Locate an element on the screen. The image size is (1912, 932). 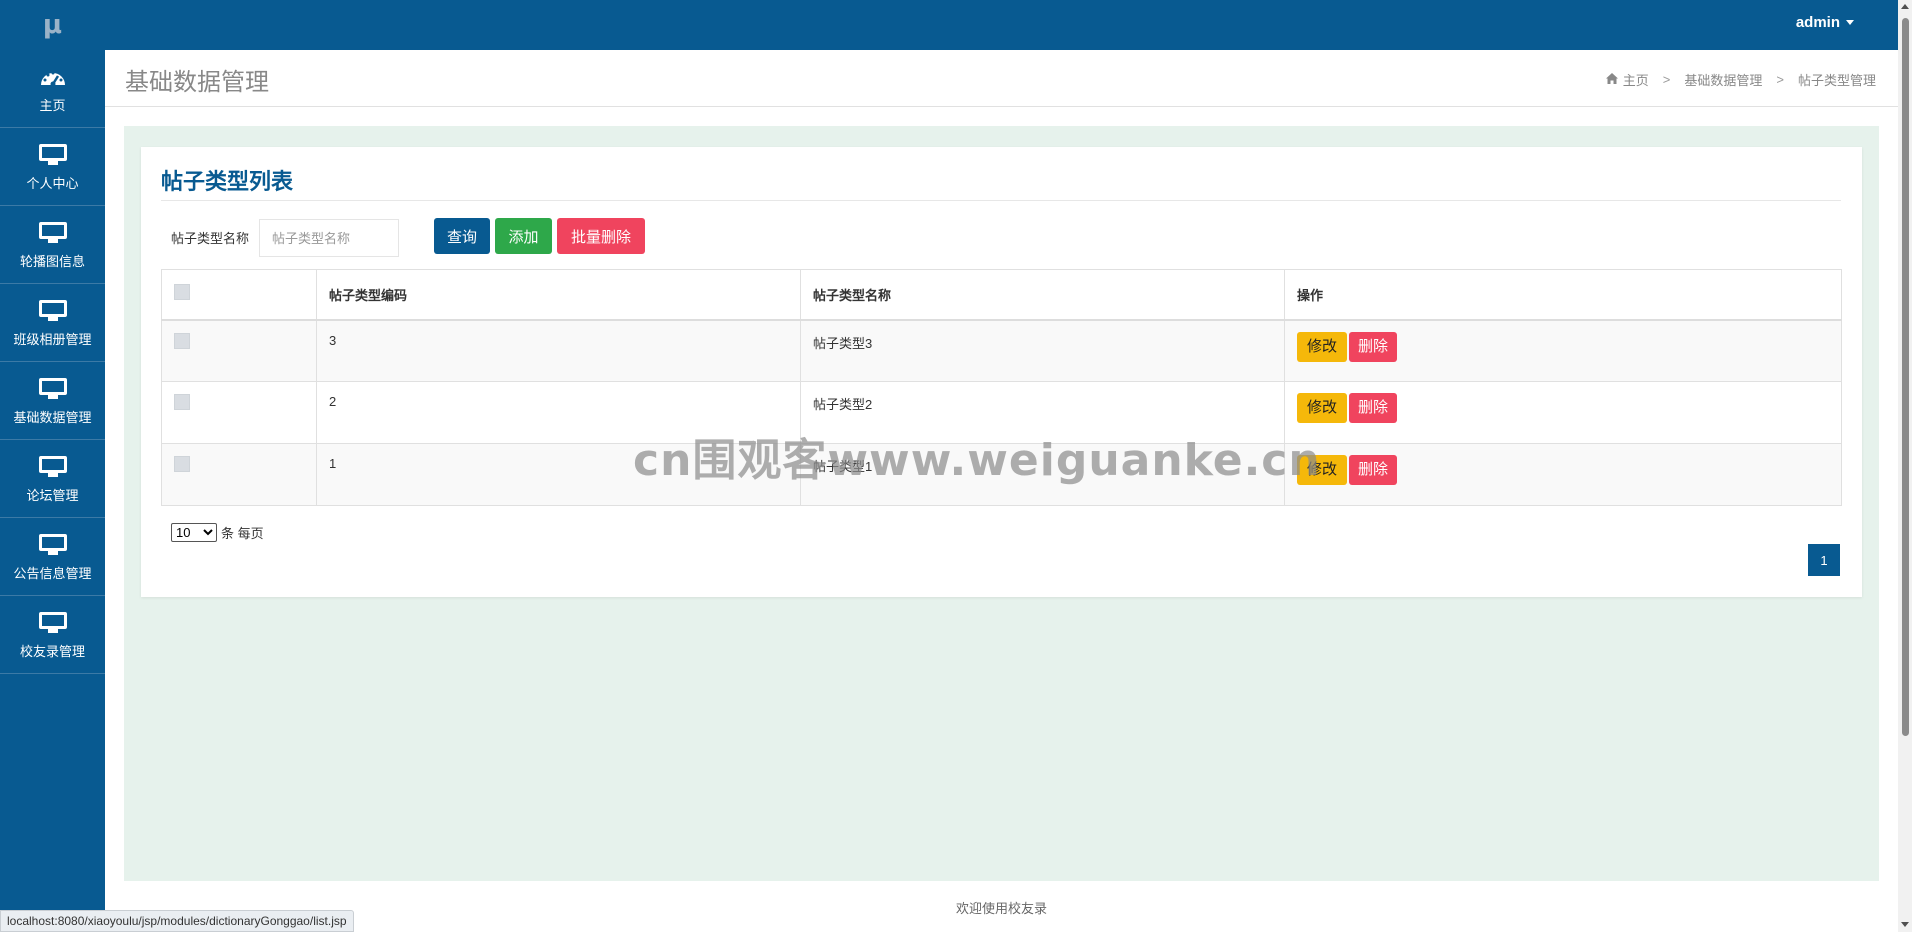
sidebar-item-personal-center: 个人中心 is located at coordinates (52, 167).